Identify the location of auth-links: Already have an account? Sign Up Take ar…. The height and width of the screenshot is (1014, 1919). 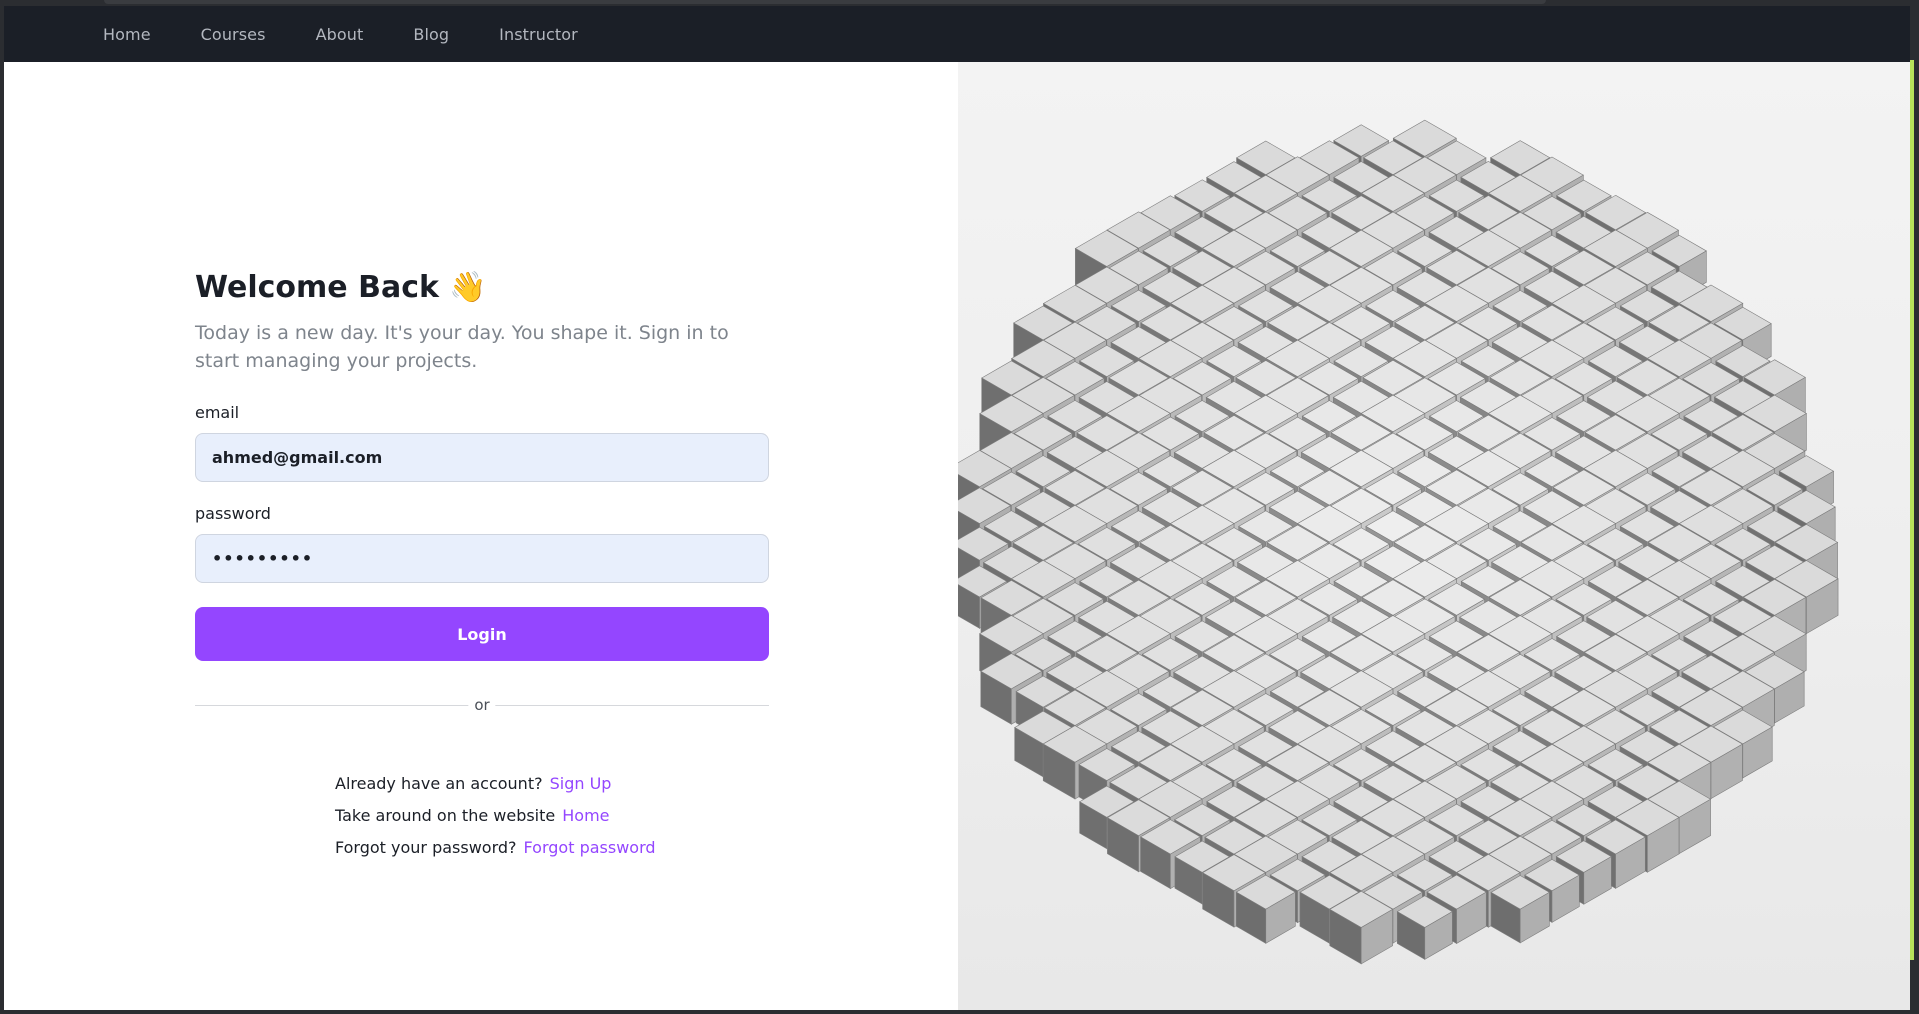
(495, 815).